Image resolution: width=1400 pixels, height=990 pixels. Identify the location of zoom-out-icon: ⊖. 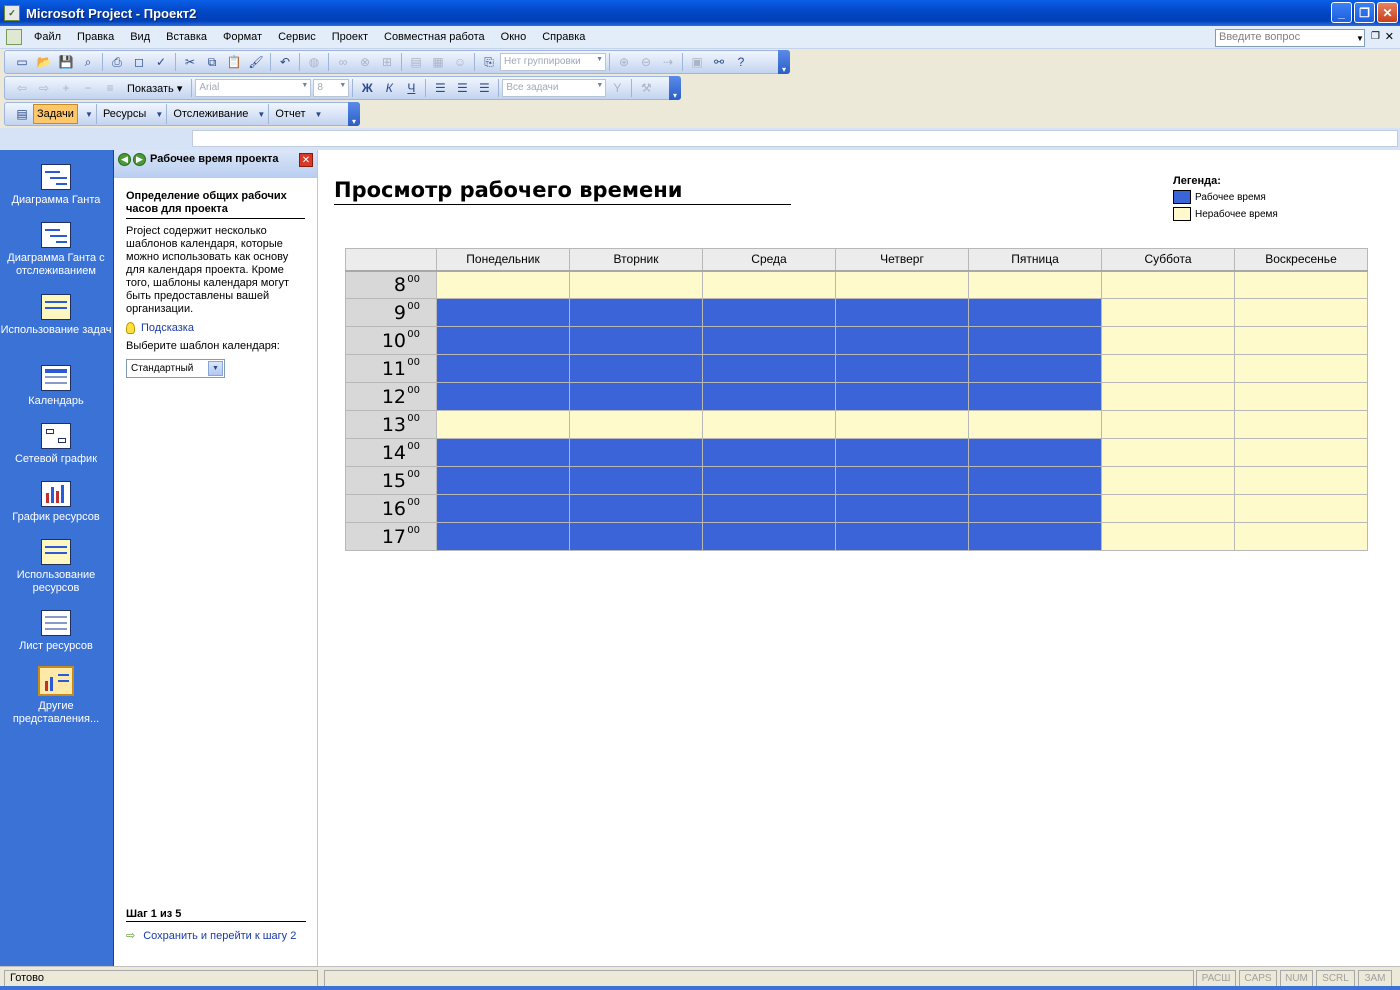
(646, 62).